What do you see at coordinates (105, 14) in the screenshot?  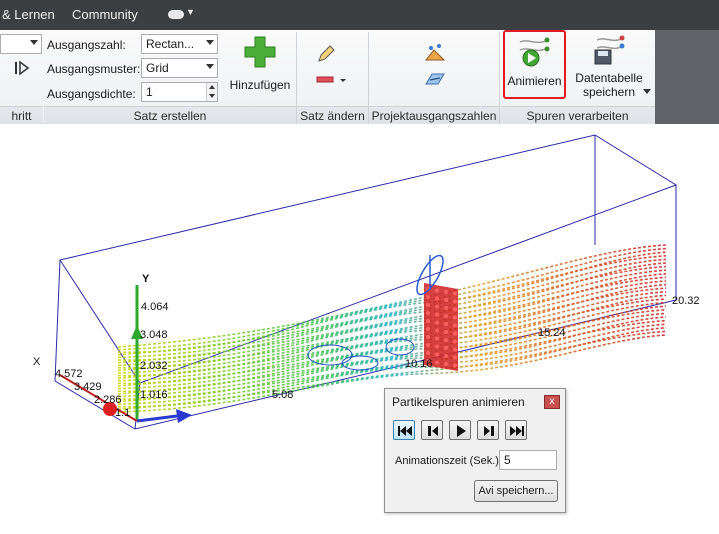 I see `menu-item-community: Community` at bounding box center [105, 14].